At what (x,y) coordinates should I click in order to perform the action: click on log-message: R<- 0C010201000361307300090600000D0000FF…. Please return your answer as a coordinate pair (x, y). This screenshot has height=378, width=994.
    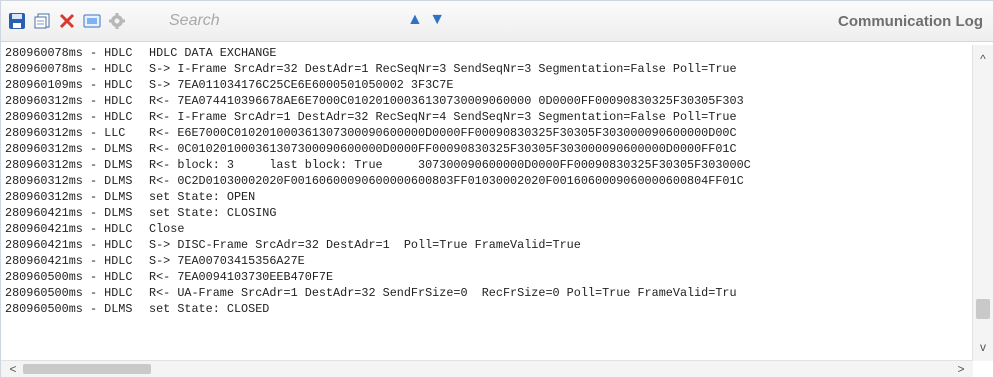
    Looking at the image, I should click on (443, 149).